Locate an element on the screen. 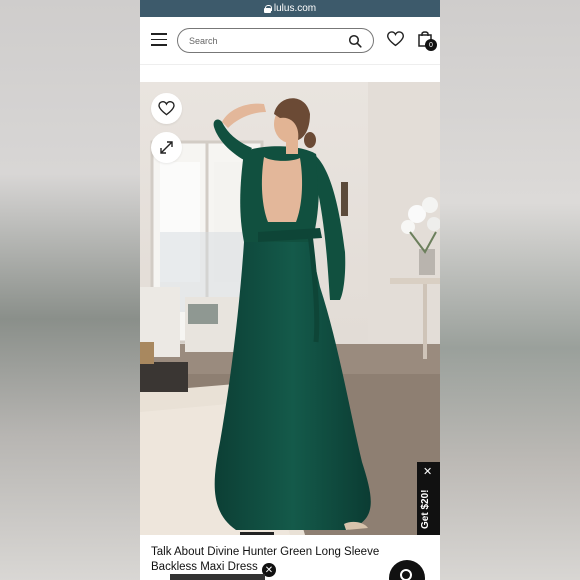  expand-icon is located at coordinates (166, 147).